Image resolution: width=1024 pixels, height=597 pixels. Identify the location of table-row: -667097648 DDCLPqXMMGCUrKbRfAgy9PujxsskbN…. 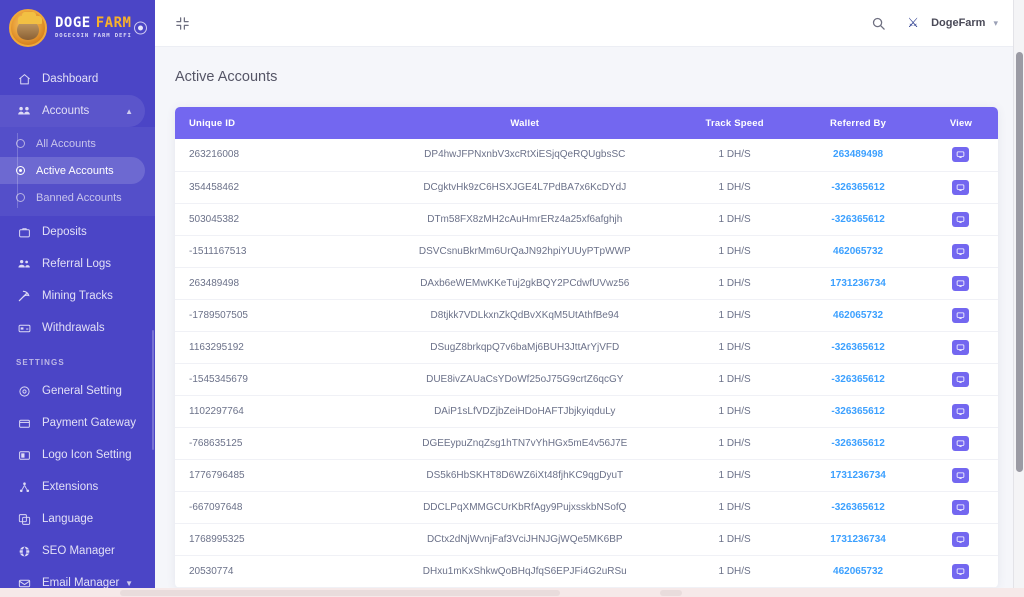
(586, 507).